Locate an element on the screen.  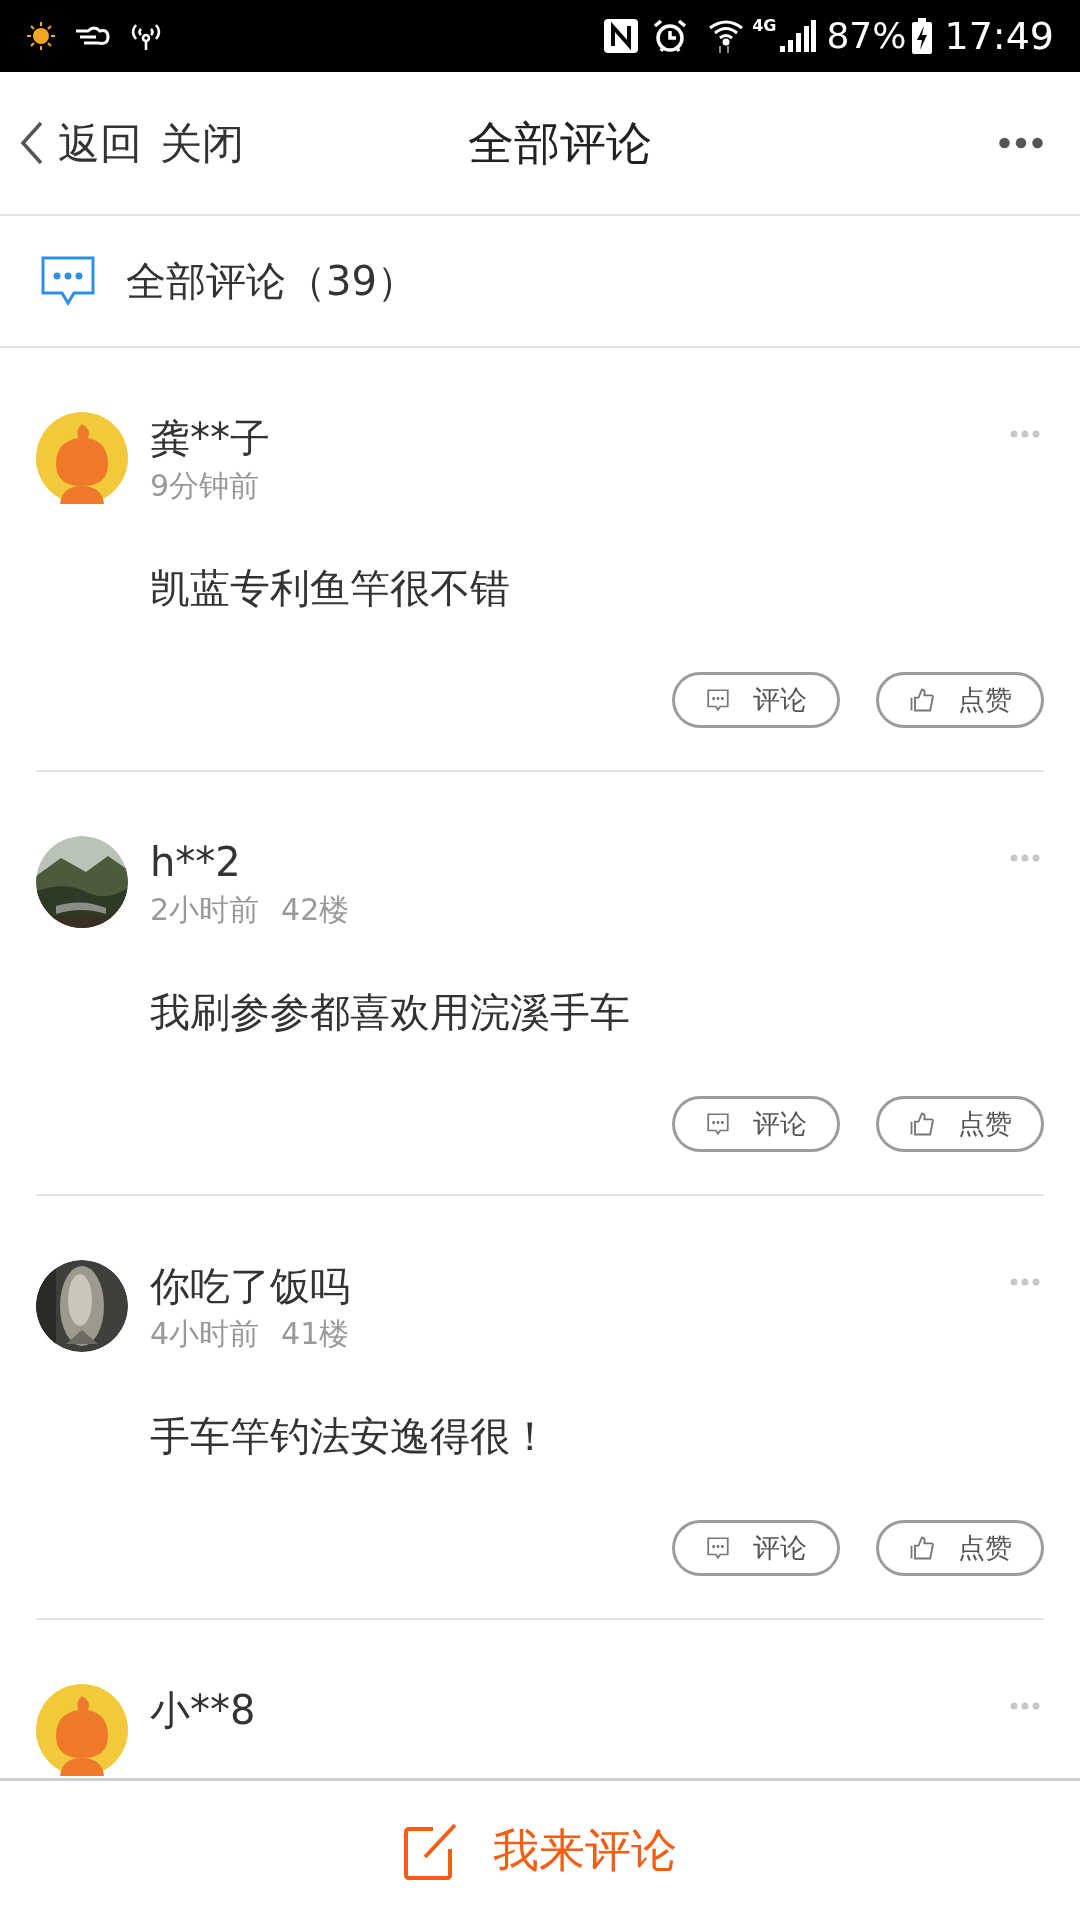
comment-text: 手车竿钓法安逸得很！ is located at coordinates (350, 1436).